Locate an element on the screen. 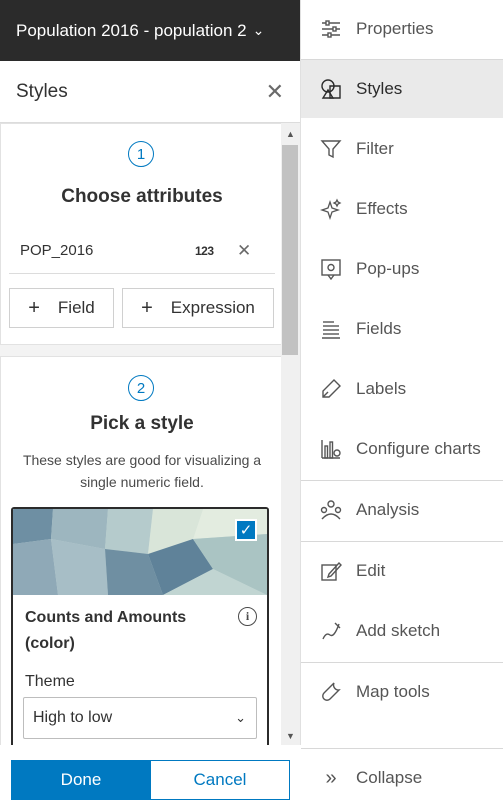 This screenshot has height=807, width=503. nav-item-labels: Labels is located at coordinates (402, 389).